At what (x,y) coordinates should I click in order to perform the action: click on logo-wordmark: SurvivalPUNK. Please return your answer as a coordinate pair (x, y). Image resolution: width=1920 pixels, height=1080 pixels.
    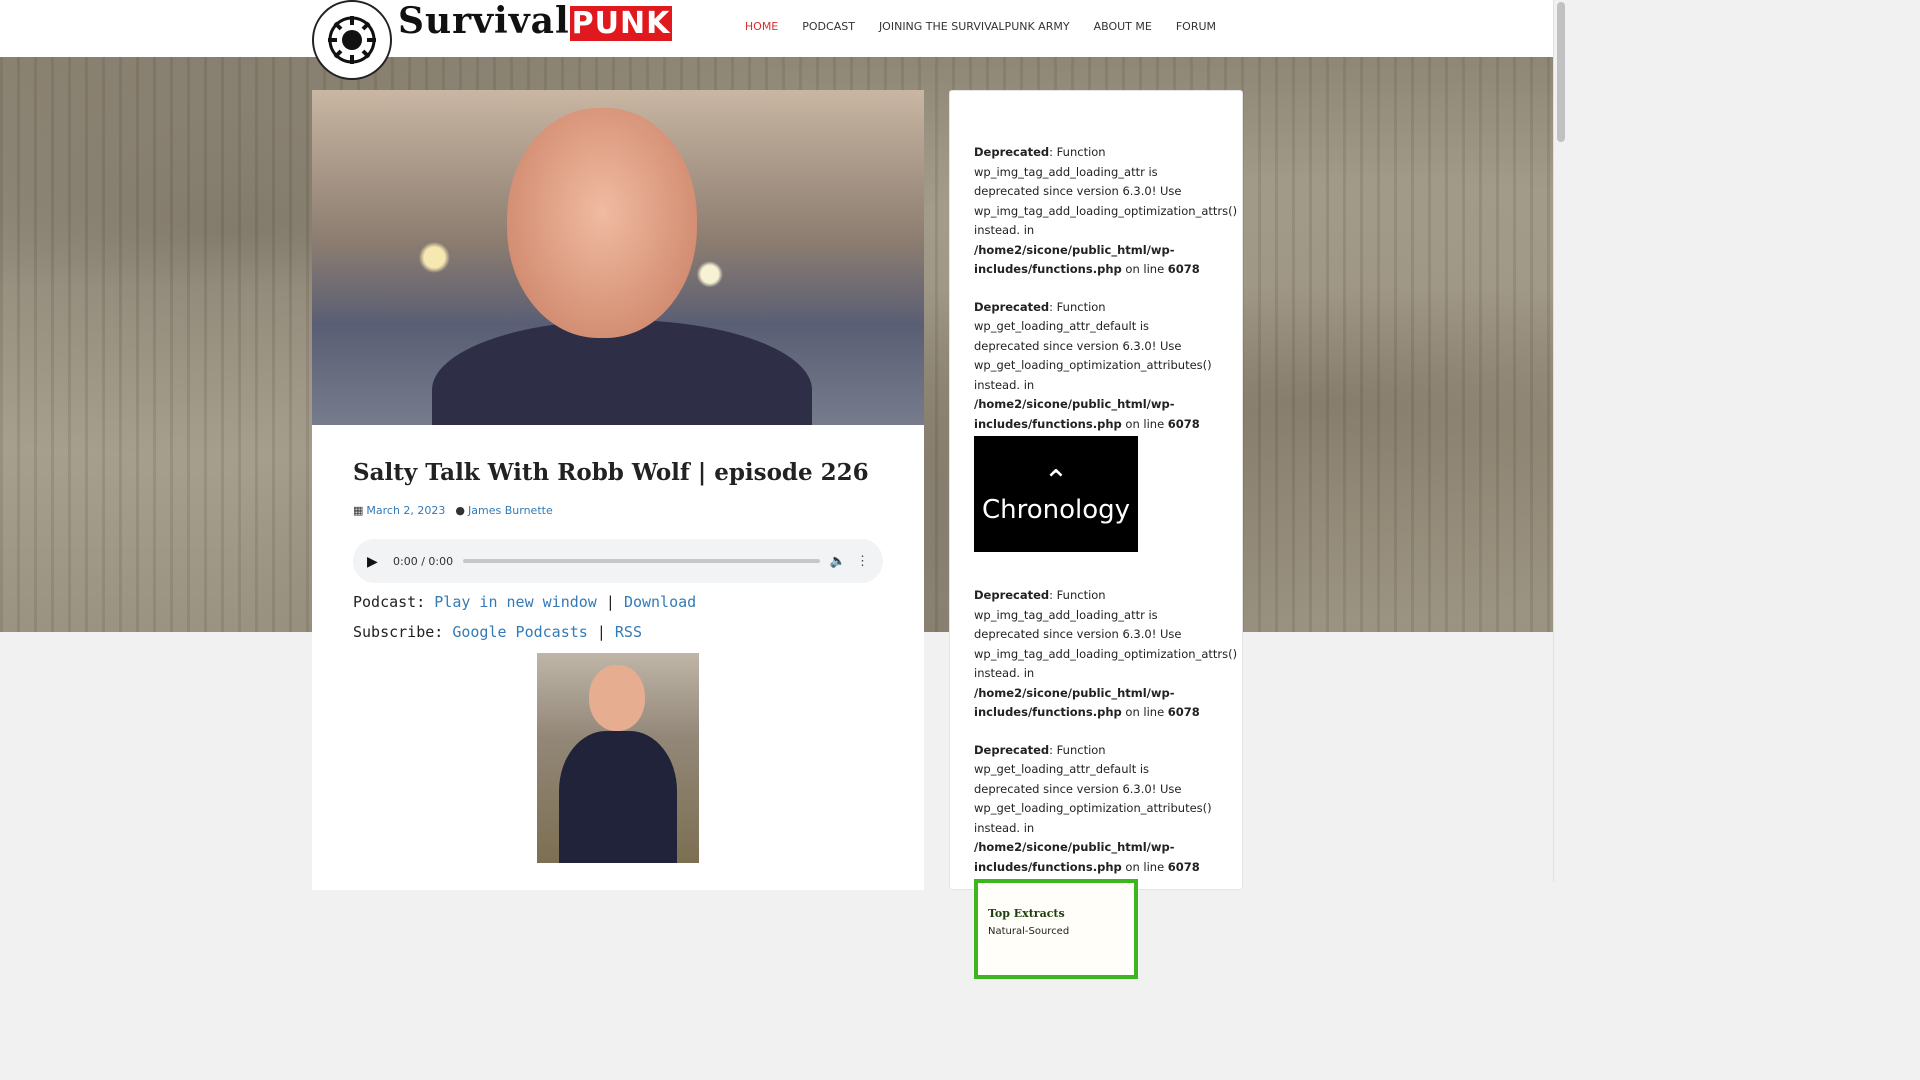
    Looking at the image, I should click on (535, 21).